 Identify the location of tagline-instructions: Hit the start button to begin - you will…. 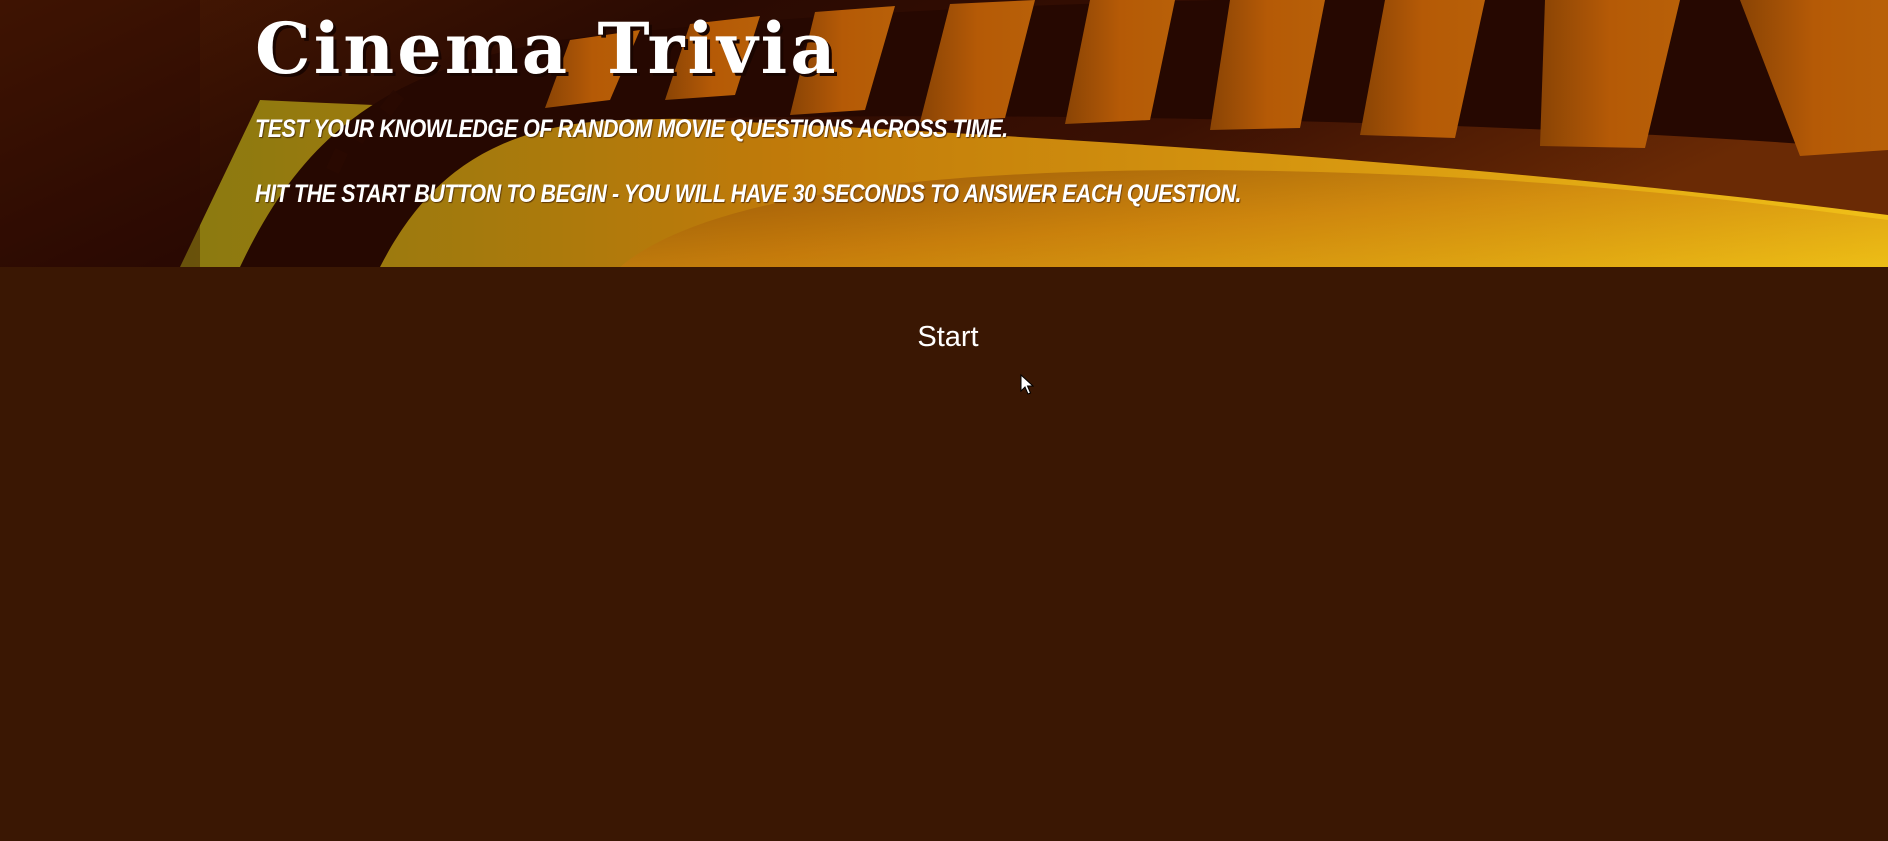
(748, 194).